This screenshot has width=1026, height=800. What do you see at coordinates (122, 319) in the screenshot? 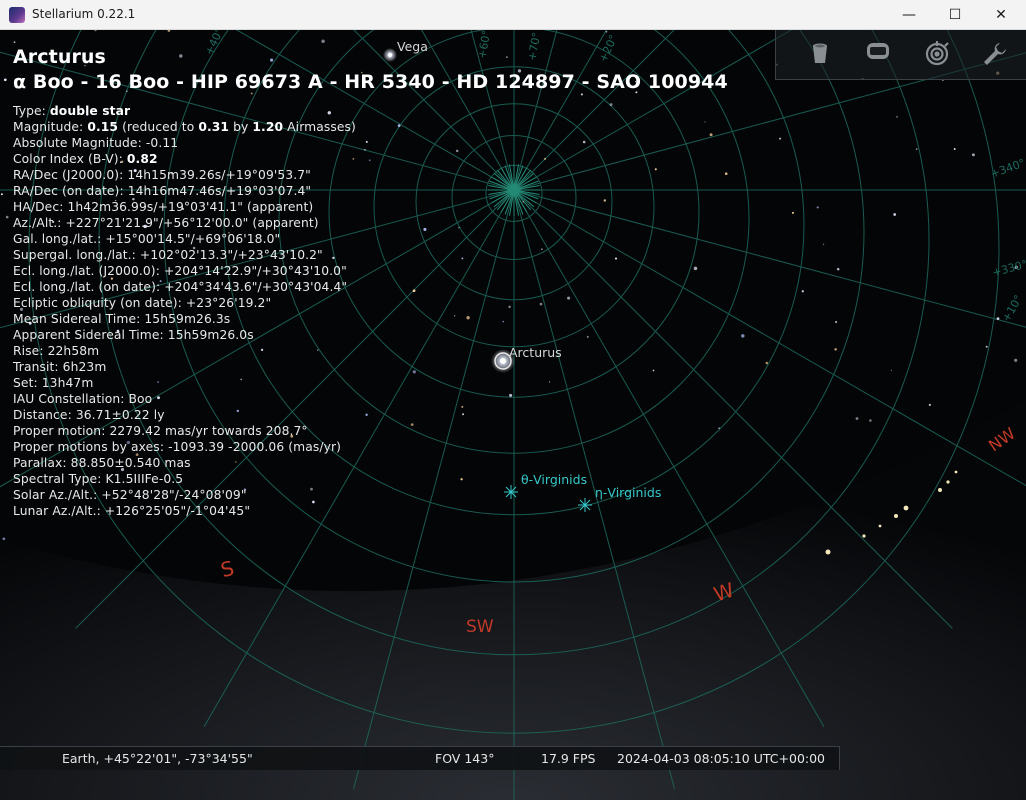
I see `info-line: Mean Sidereal Time: 15h59m26.3s` at bounding box center [122, 319].